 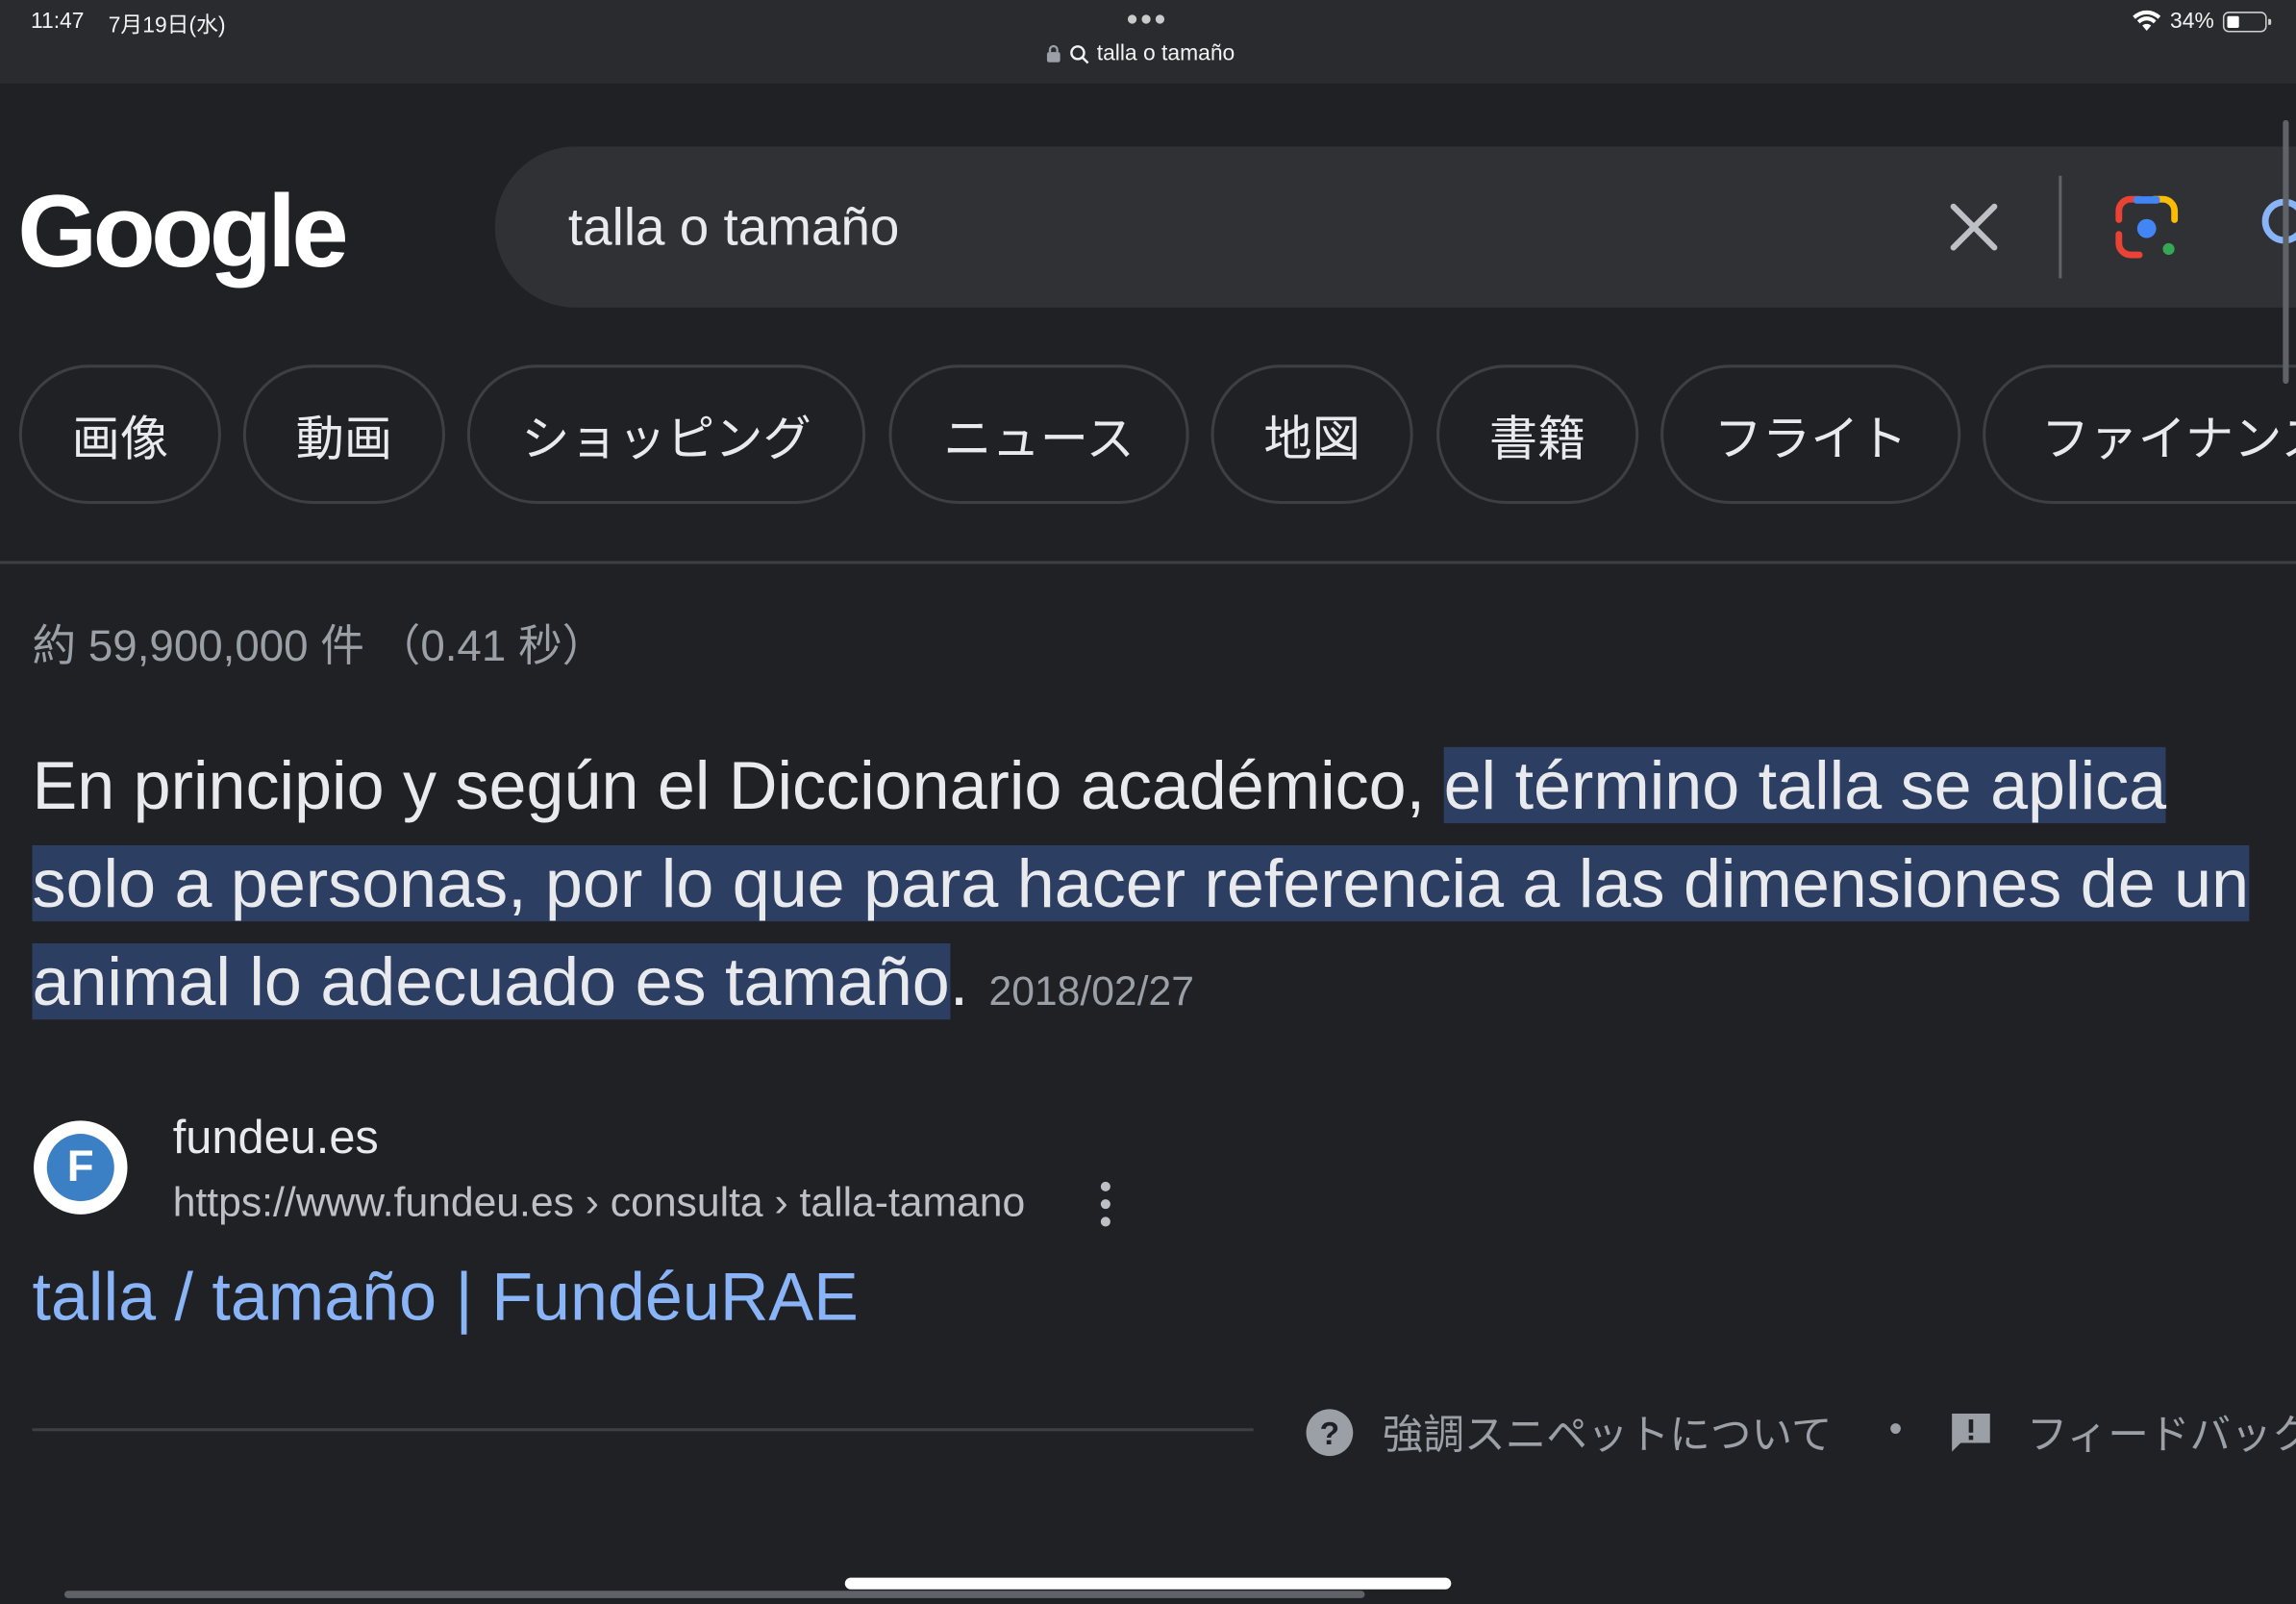 I want to click on status-right: 34%, so click(x=2202, y=22).